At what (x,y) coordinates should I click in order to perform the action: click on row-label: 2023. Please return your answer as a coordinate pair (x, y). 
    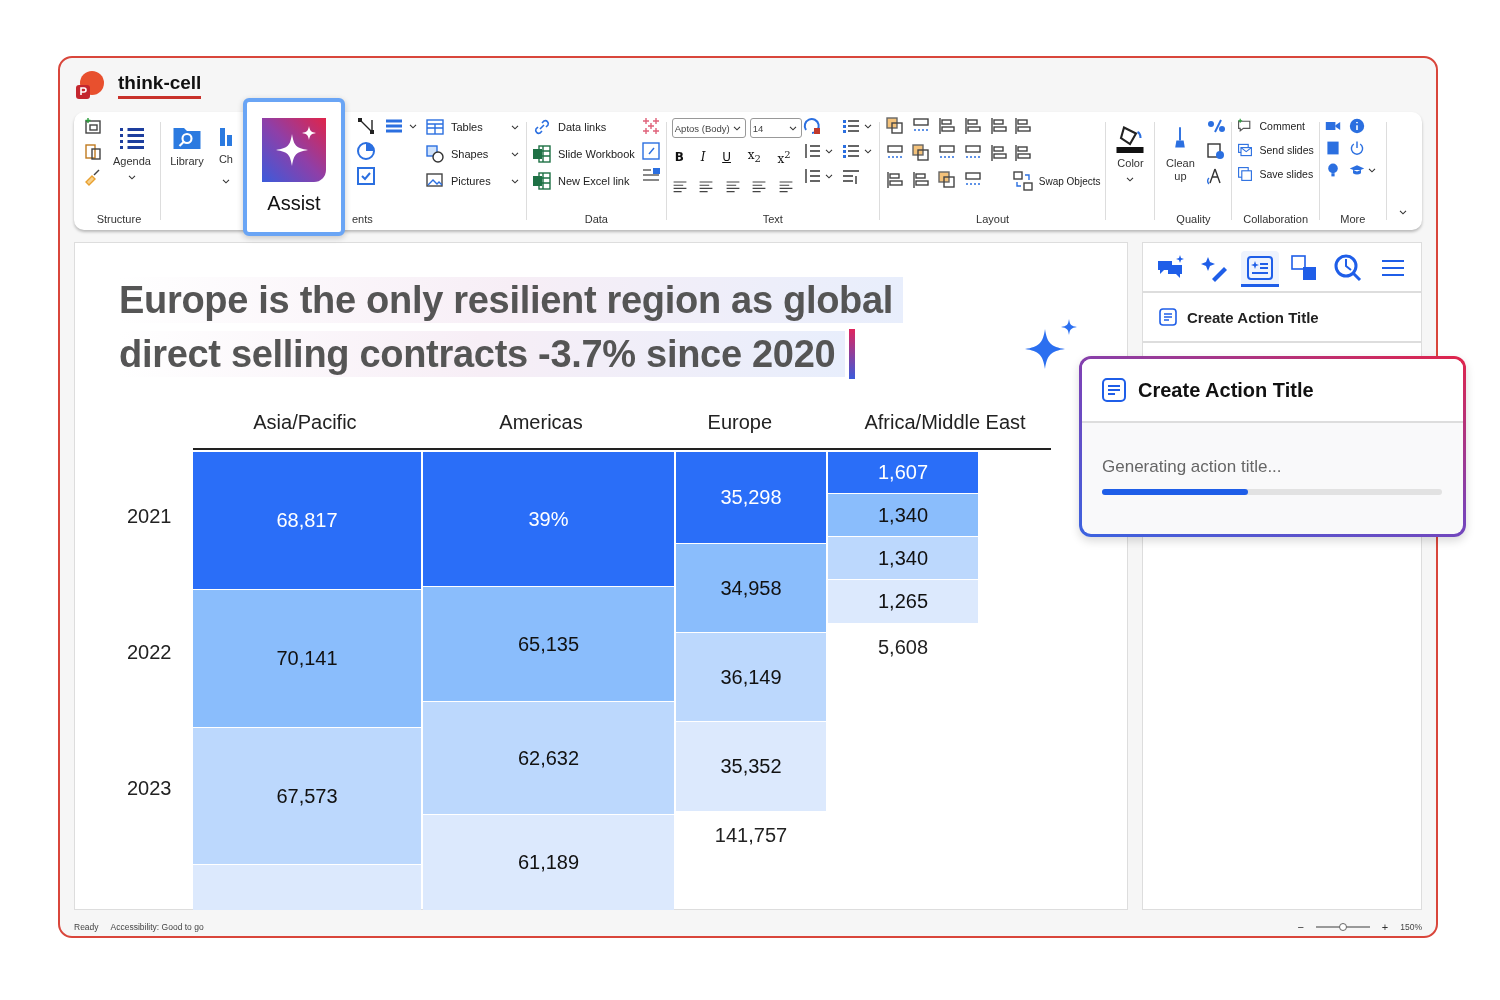
    Looking at the image, I should click on (149, 788).